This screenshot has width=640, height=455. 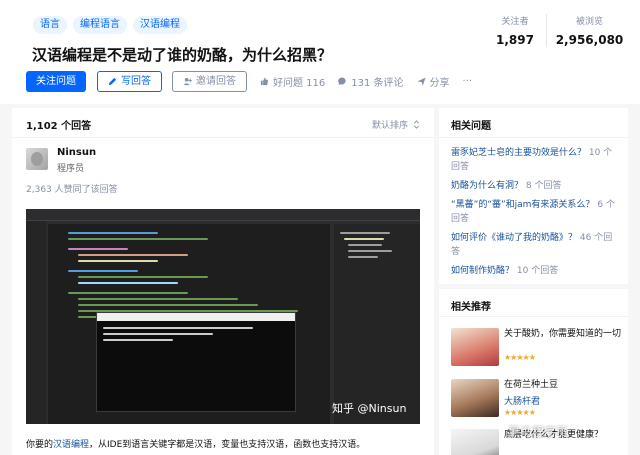 What do you see at coordinates (522, 400) in the screenshot?
I see `recommend-author: 大肠杆君` at bounding box center [522, 400].